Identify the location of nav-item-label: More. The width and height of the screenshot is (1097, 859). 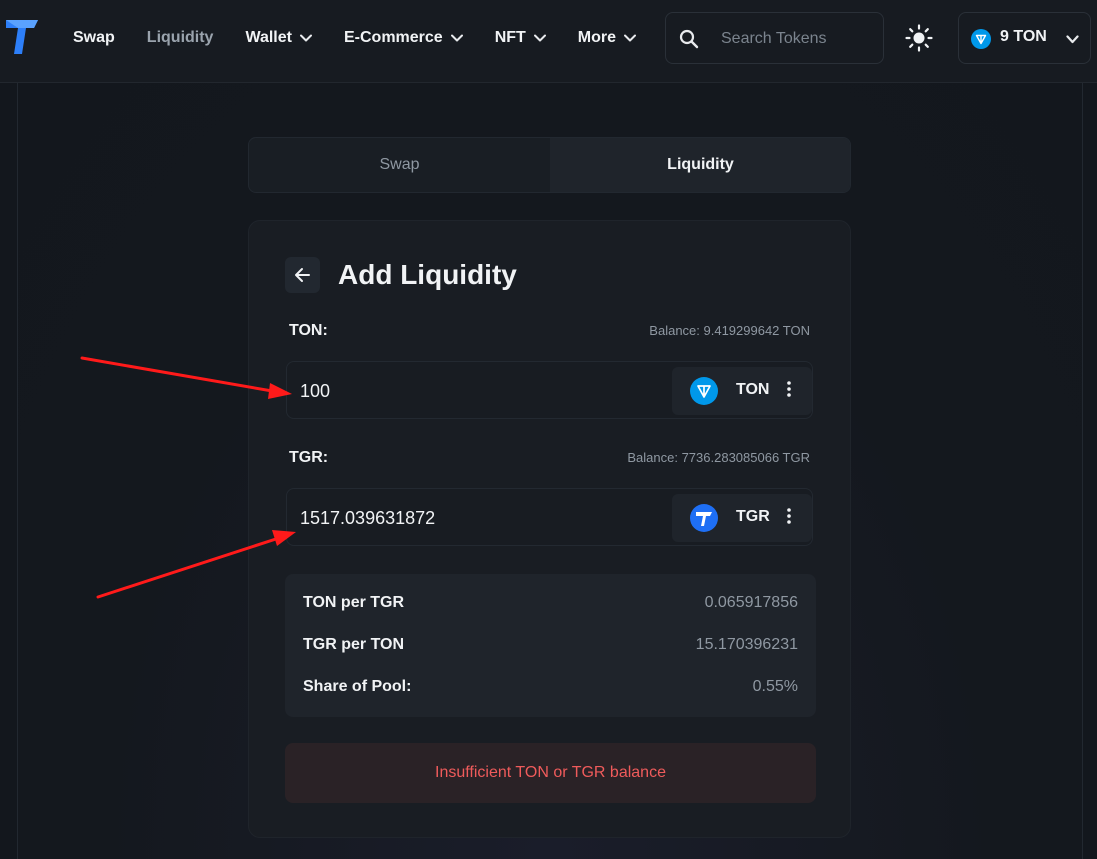
(597, 37).